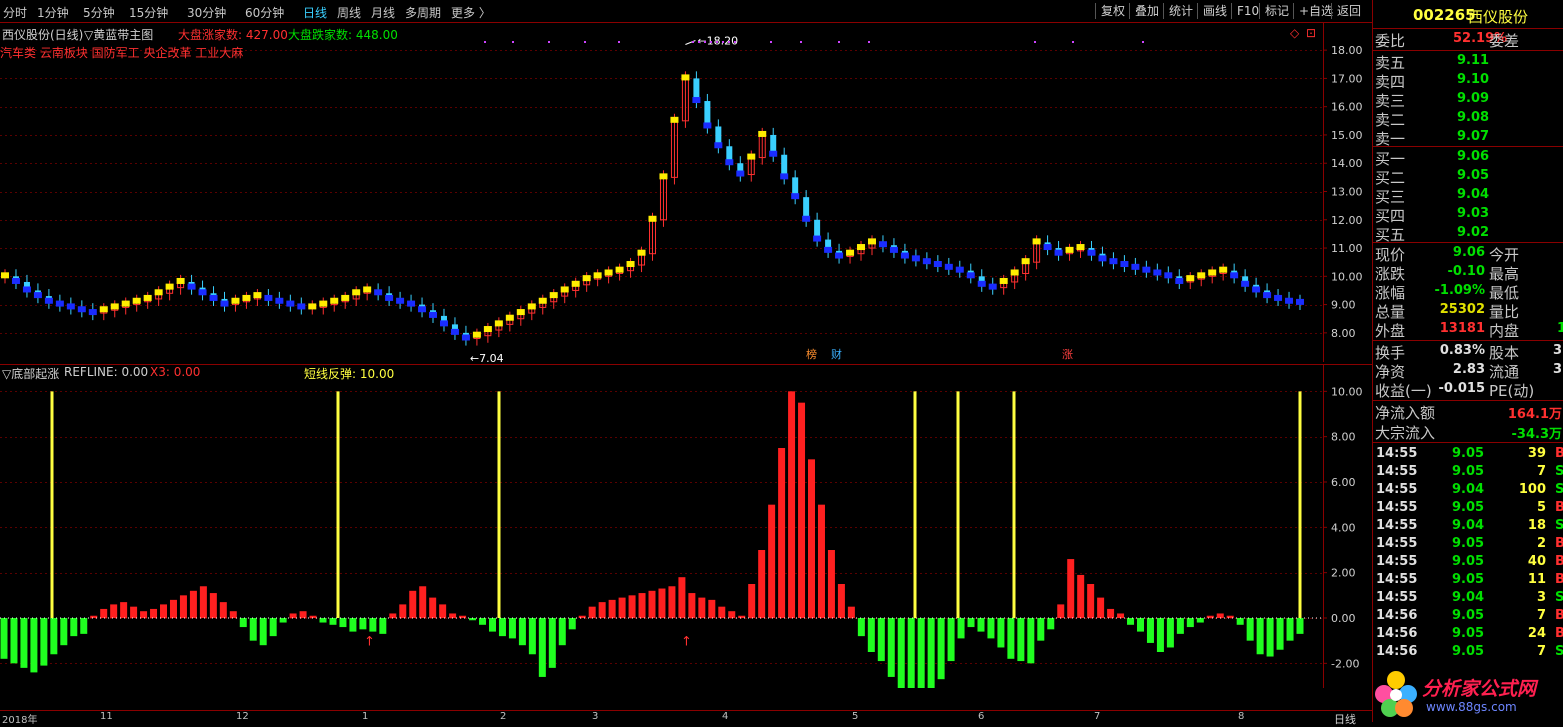 This screenshot has height=727, width=1563. I want to click on trade-volume: 5, so click(1541, 507).